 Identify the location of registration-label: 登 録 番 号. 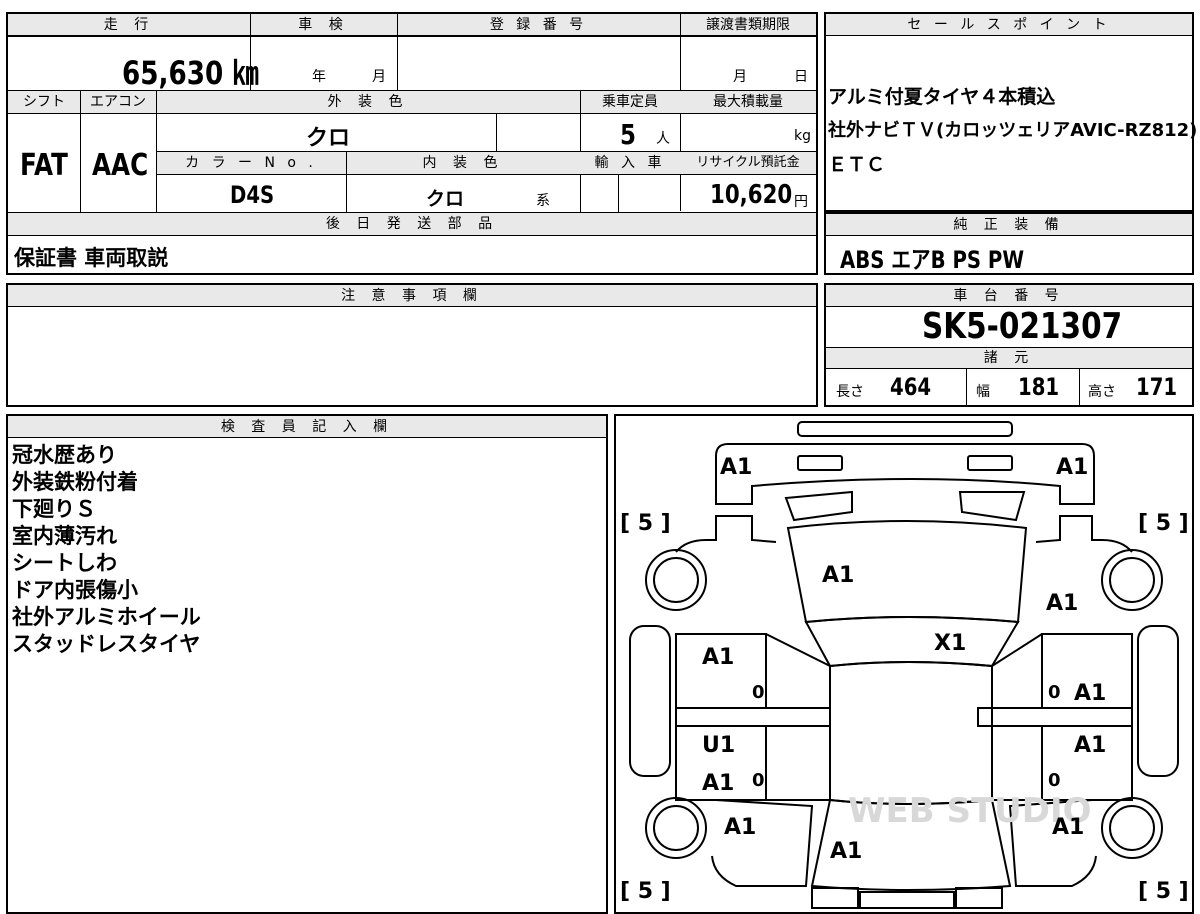
(538, 25).